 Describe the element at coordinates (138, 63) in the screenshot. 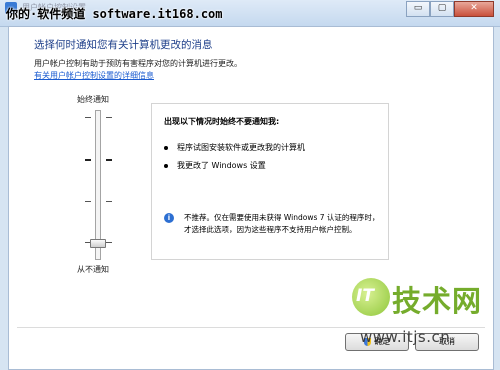

I see `description-text: 用户帐户控制有助于预防有害程序对您的计算机进行更改。` at that location.